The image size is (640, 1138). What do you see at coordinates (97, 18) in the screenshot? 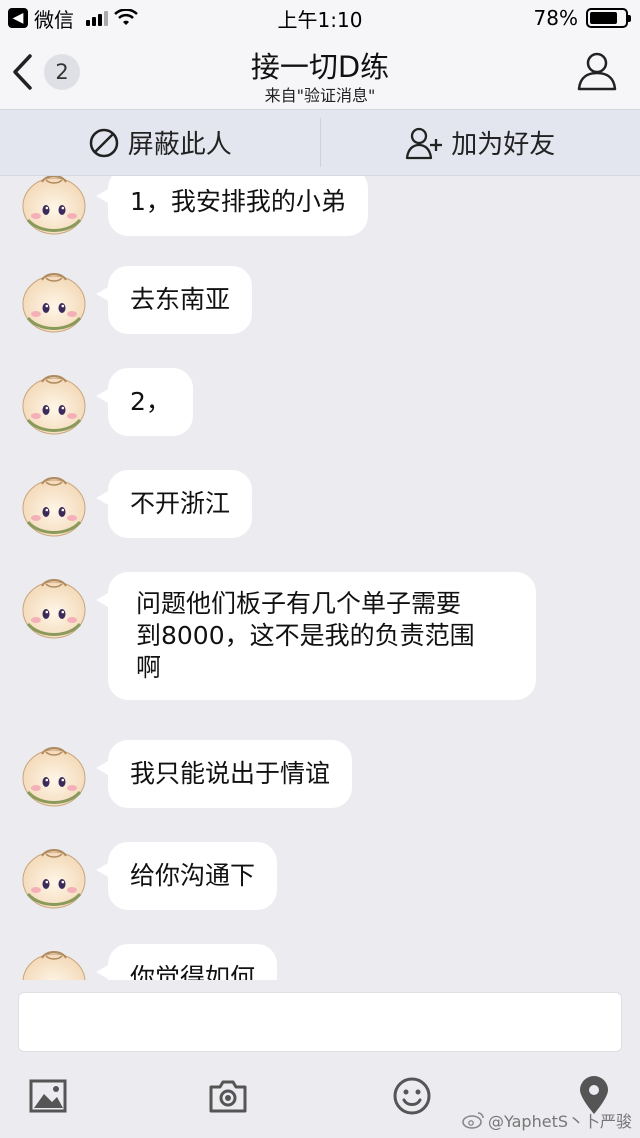
I see `signal-icon` at bounding box center [97, 18].